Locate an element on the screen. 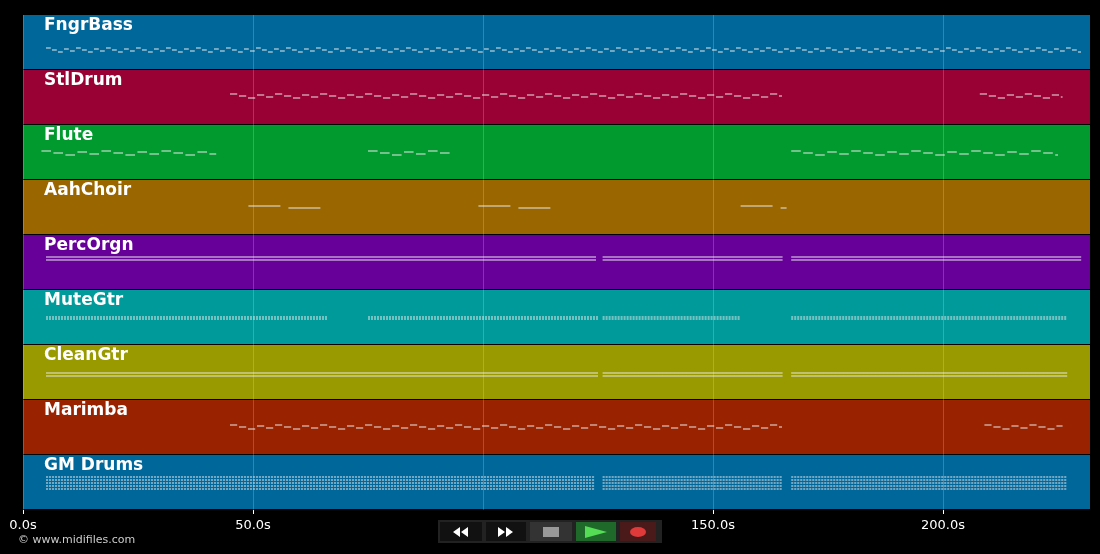 Image resolution: width=1100 pixels, height=554 pixels. forward-button is located at coordinates (506, 531).